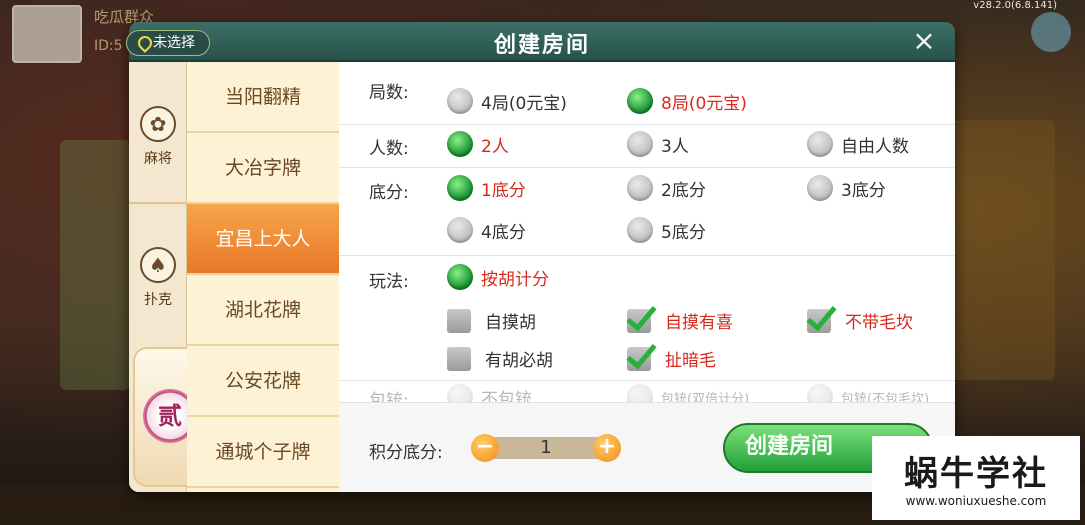 This screenshot has width=1085, height=525. What do you see at coordinates (389, 93) in the screenshot?
I see `rounds-label: 局数:` at bounding box center [389, 93].